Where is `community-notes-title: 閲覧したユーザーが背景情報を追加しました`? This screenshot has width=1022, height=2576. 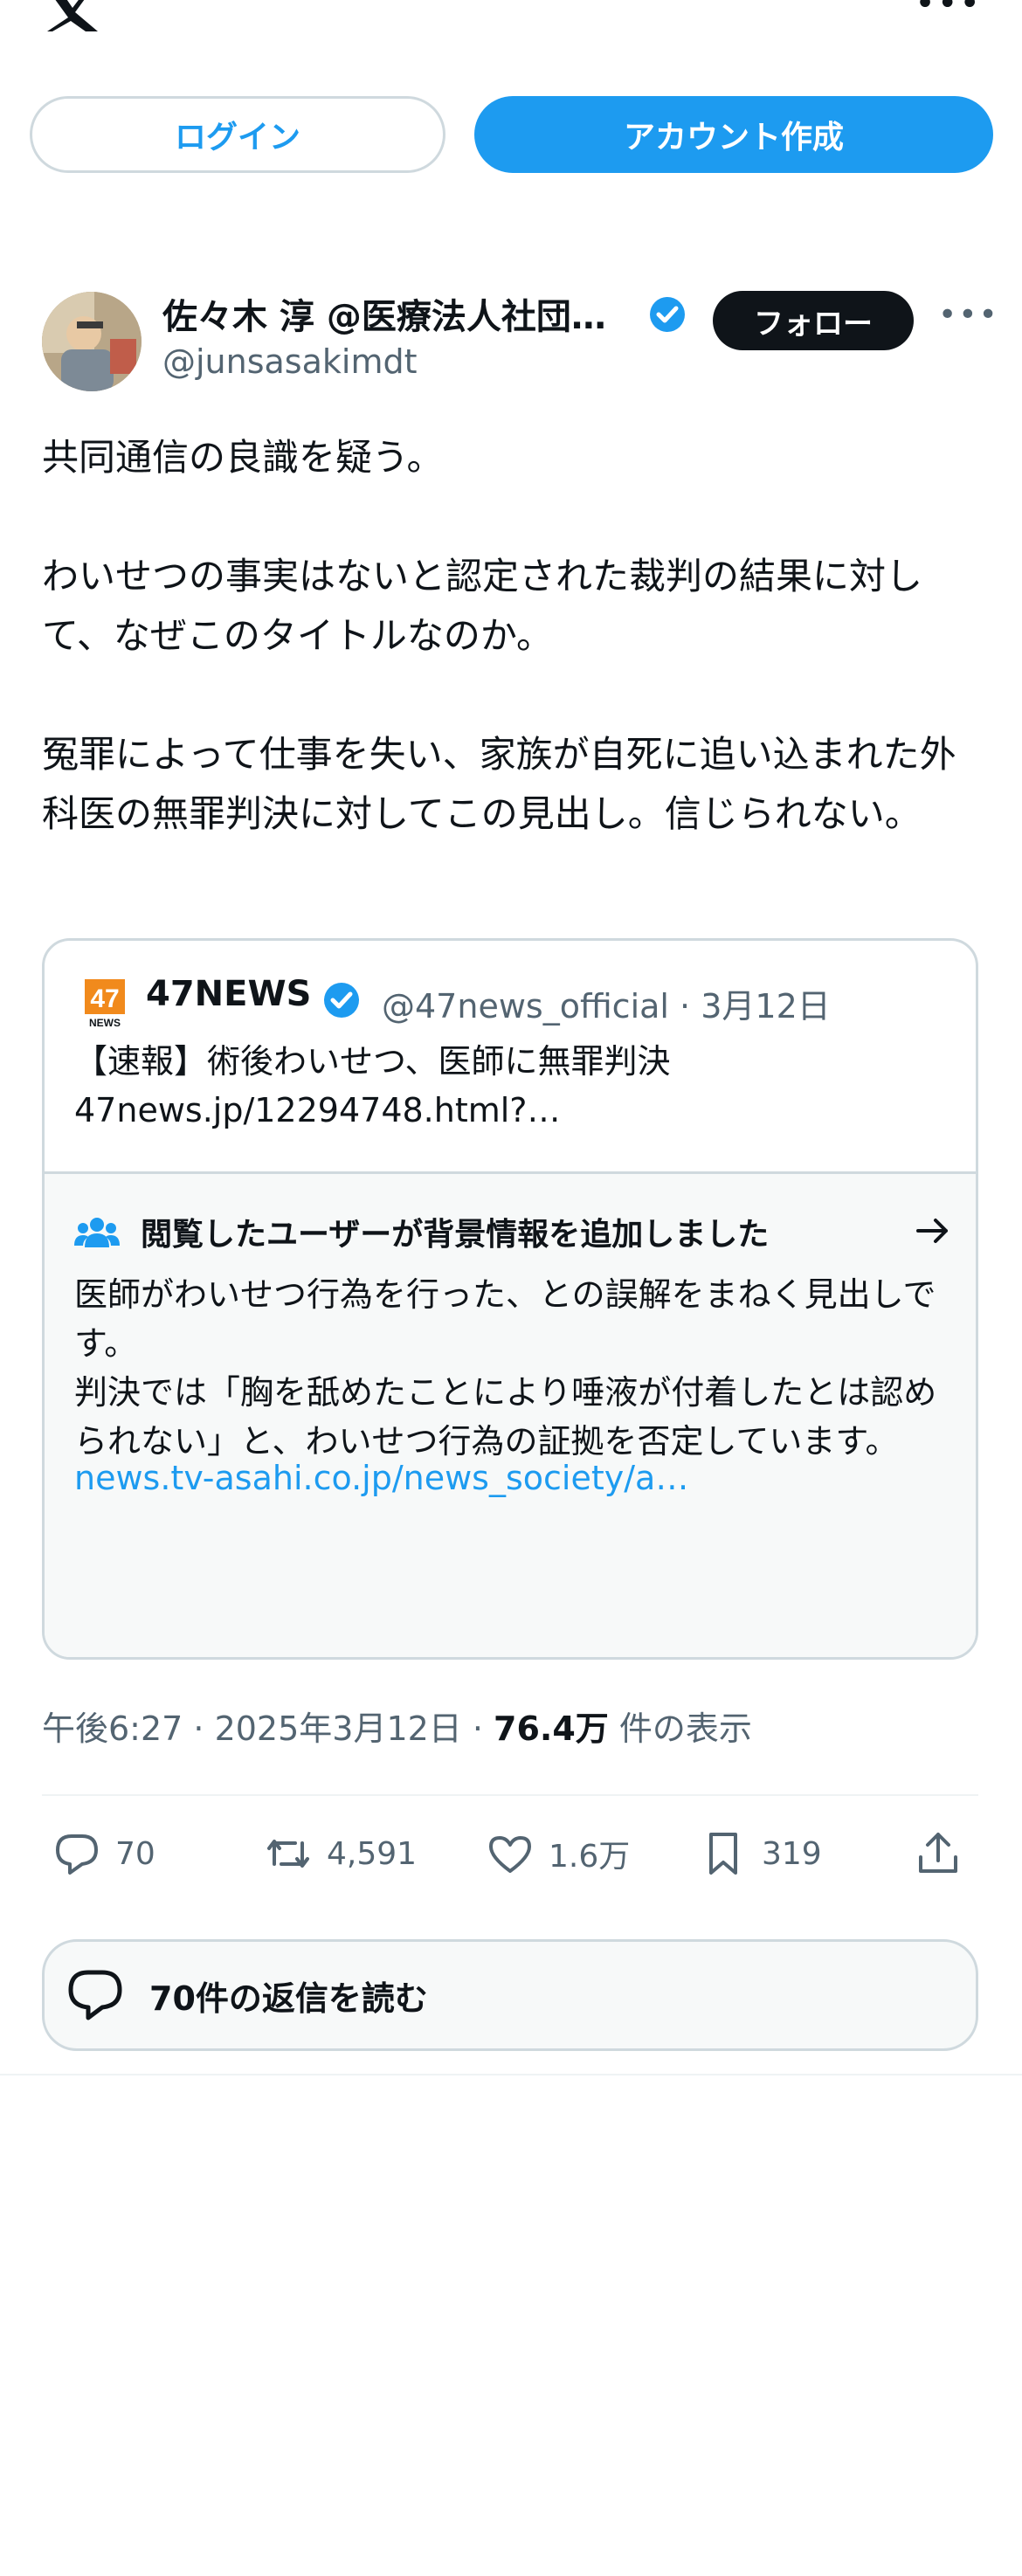
community-notes-title: 閲覧したユーザーが背景情報を追加しました is located at coordinates (456, 1235).